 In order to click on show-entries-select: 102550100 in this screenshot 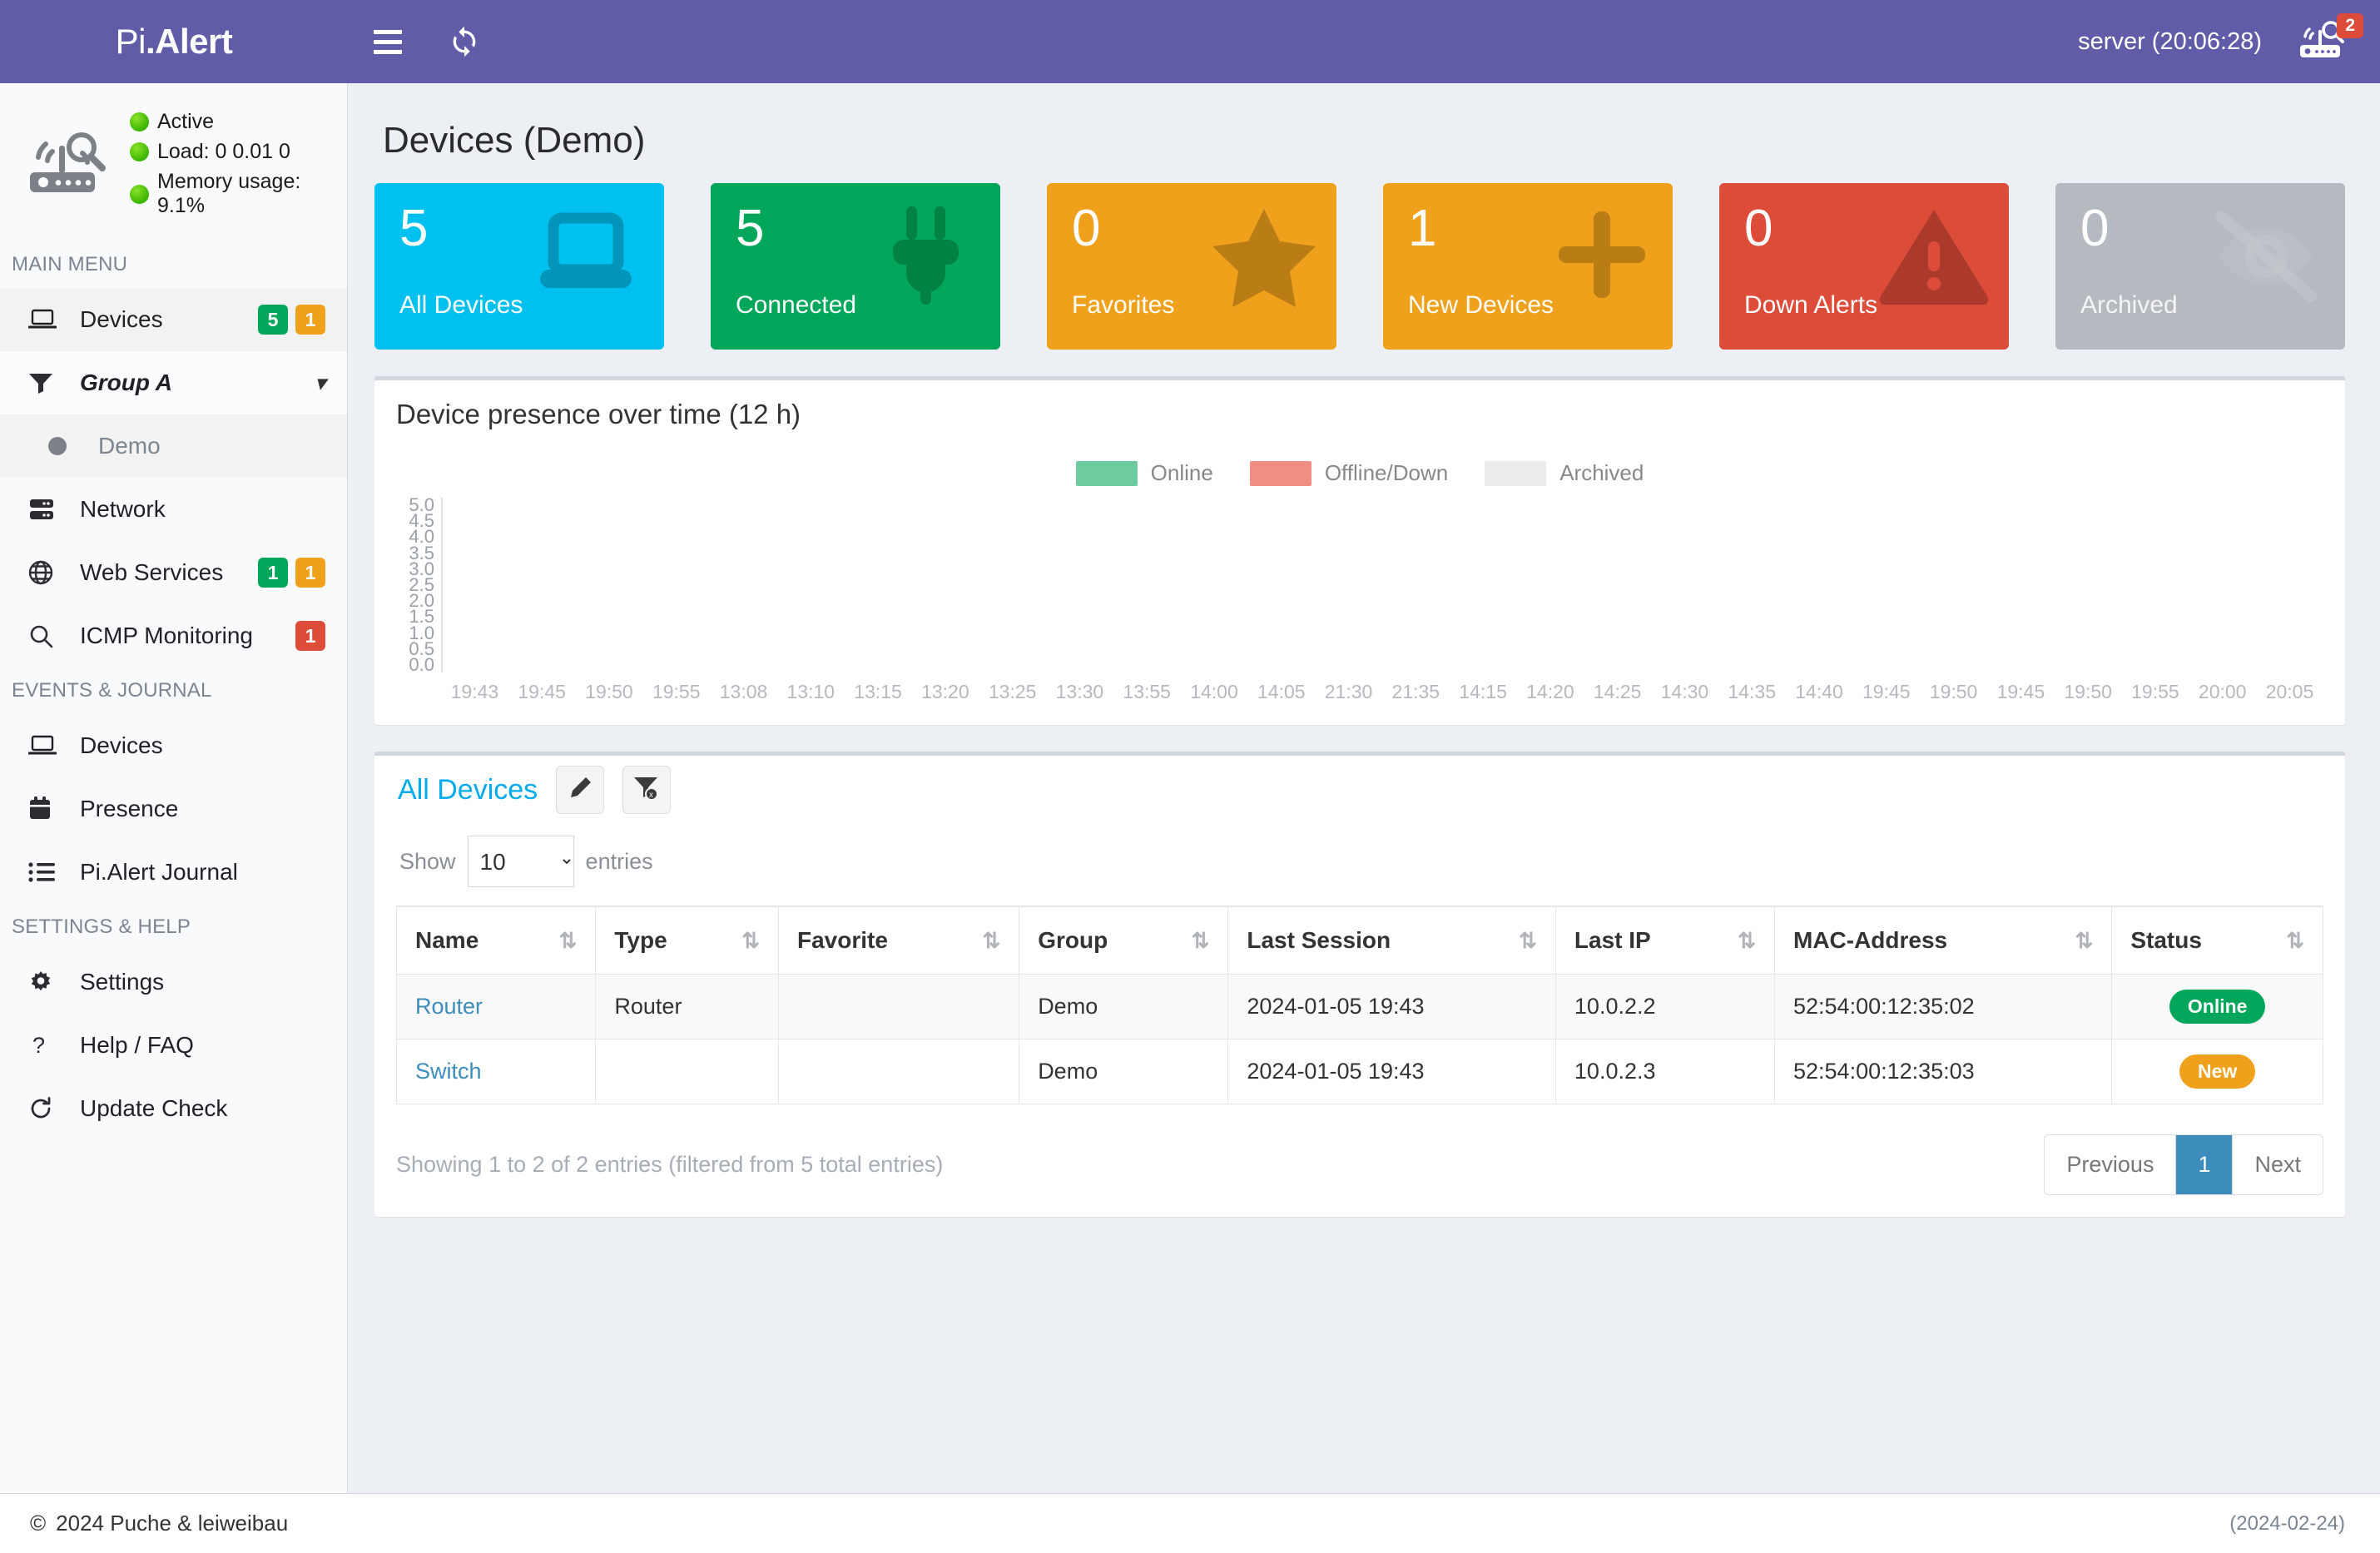, I will do `click(520, 861)`.